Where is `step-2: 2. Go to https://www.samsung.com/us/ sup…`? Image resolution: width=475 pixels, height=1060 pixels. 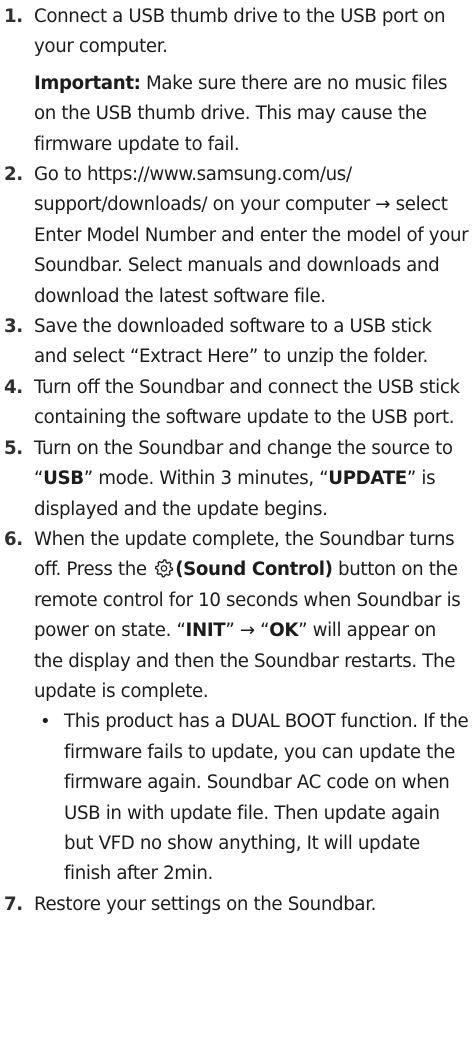
step-2: 2. Go to https://www.samsung.com/us/ sup… is located at coordinates (236, 236).